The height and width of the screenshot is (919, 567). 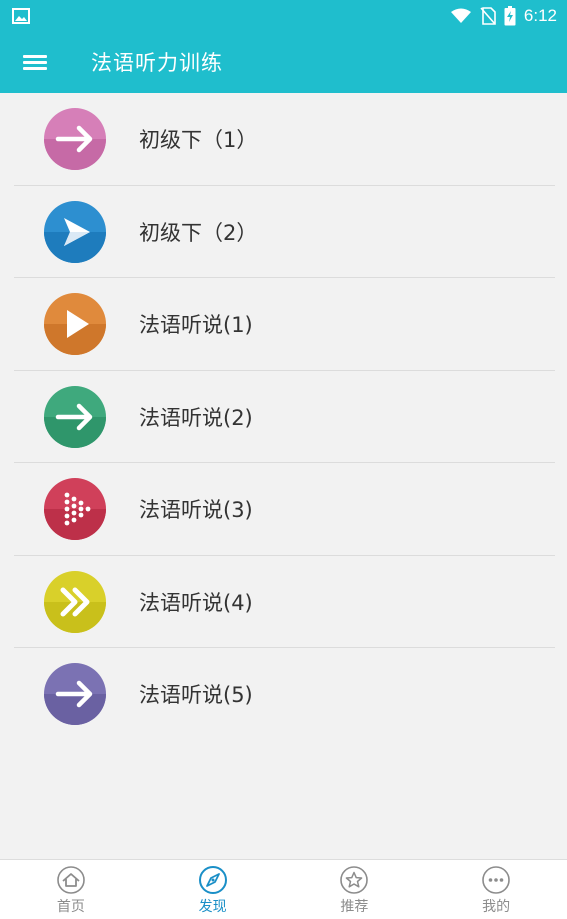 I want to click on list-item: 法语听说(3), so click(x=283, y=509).